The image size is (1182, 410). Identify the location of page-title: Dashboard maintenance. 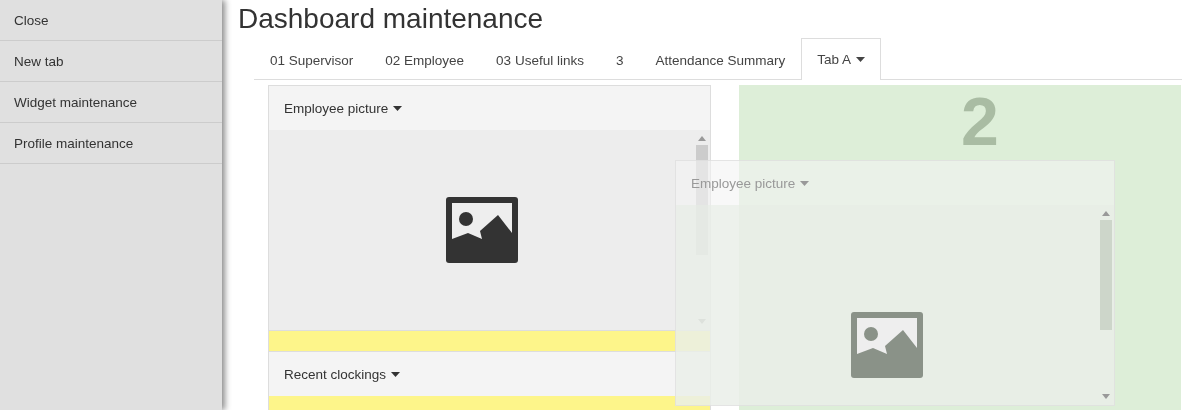
(391, 19).